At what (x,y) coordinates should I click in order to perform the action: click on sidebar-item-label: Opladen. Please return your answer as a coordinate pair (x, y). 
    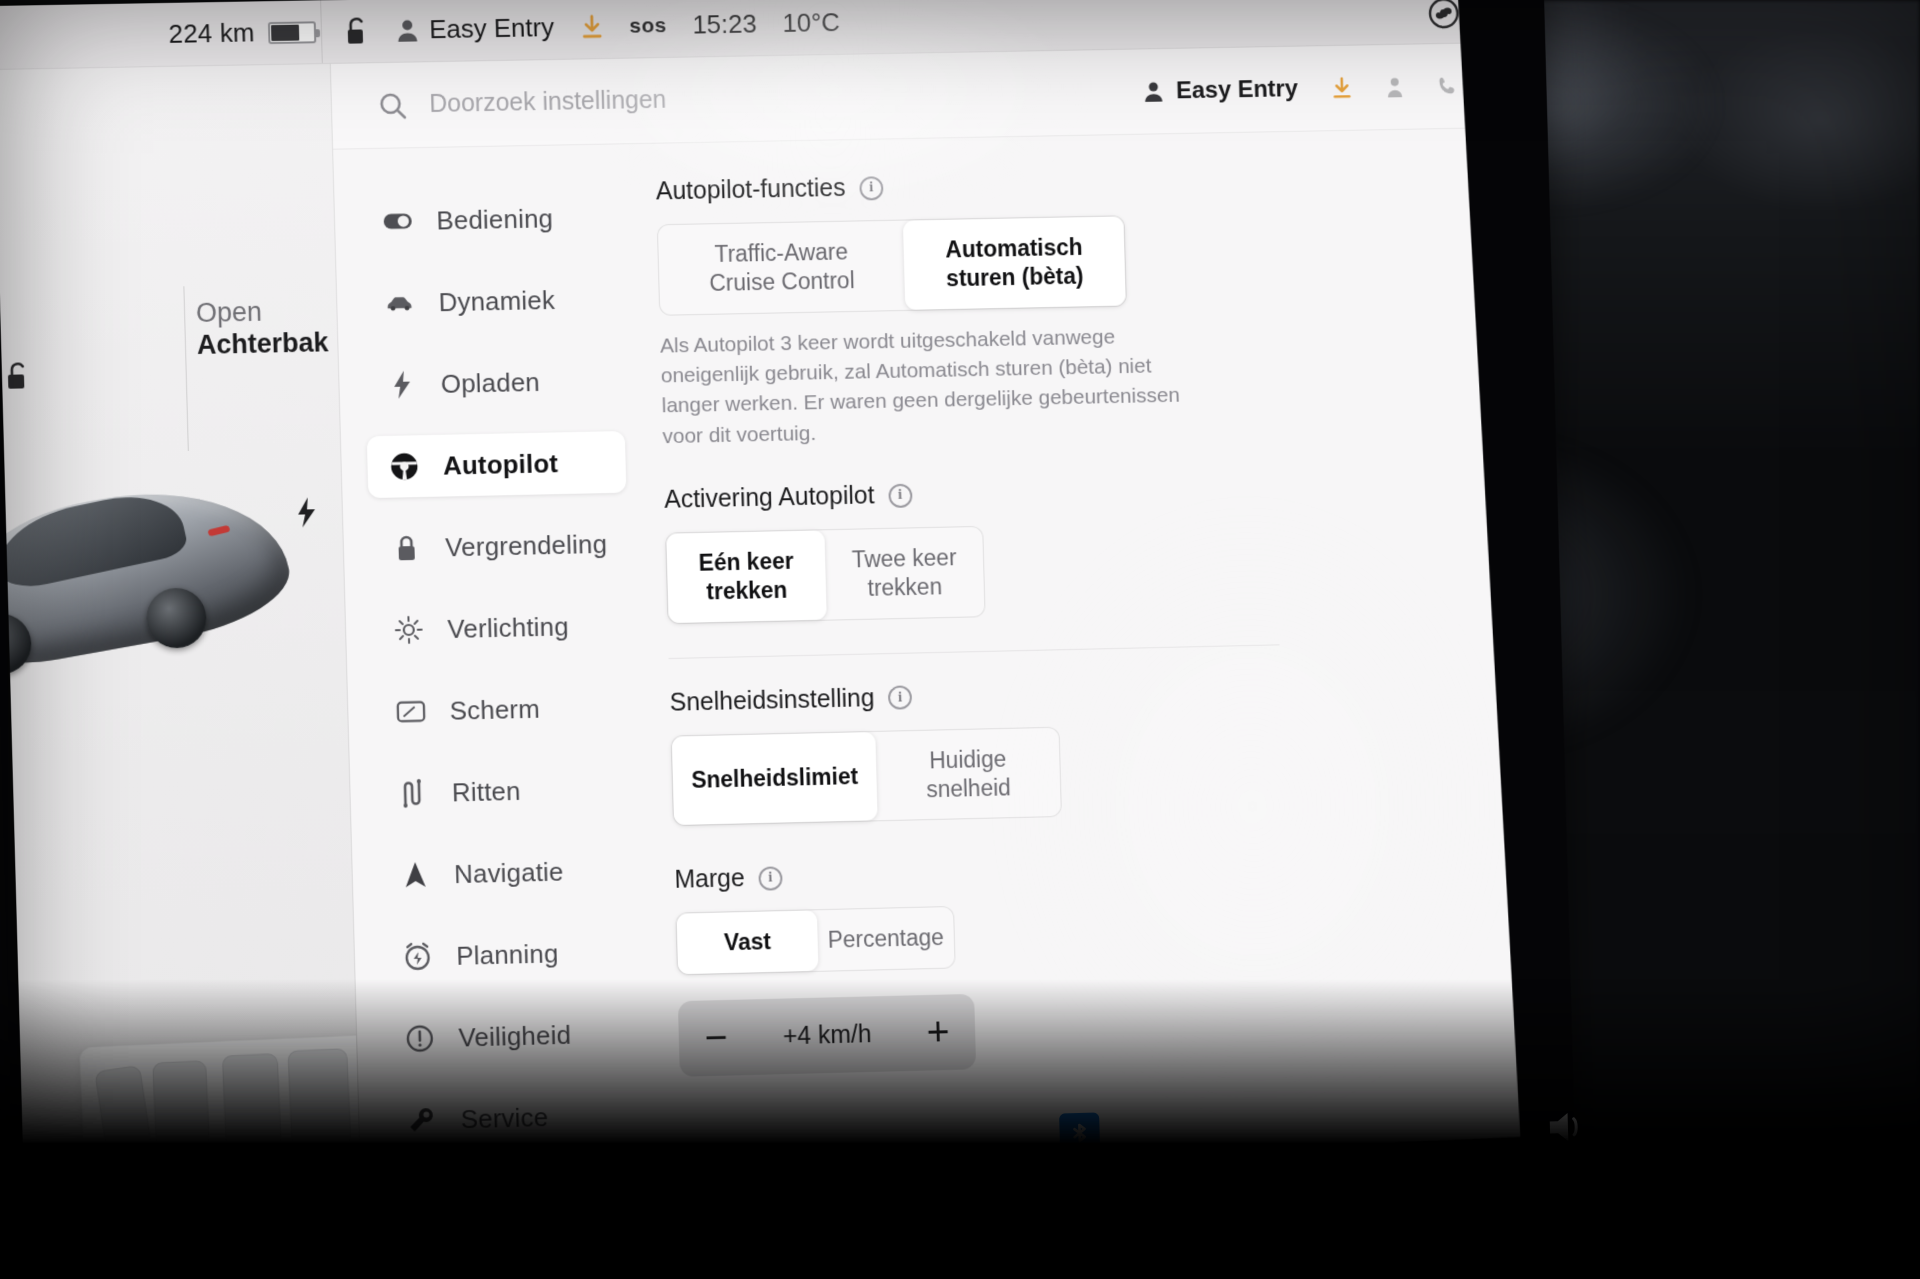
    Looking at the image, I should click on (490, 382).